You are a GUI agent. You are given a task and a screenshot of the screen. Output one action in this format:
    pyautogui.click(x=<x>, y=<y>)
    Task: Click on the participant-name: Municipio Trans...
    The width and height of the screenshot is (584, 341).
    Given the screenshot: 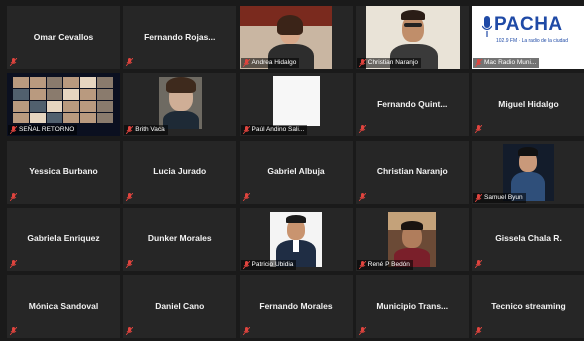 What is the action you would take?
    pyautogui.click(x=412, y=305)
    